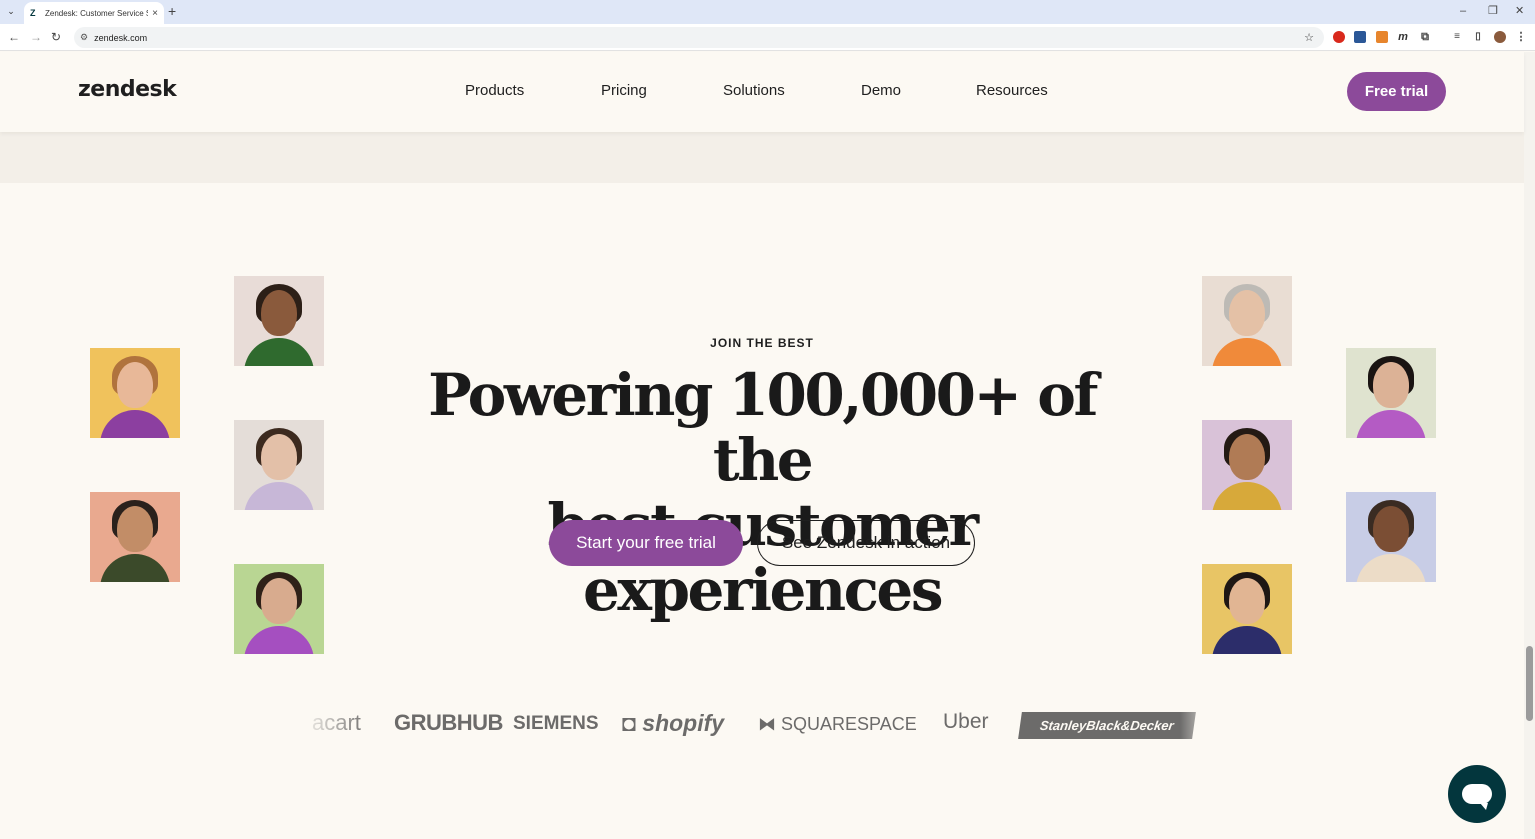 This screenshot has height=839, width=1535. What do you see at coordinates (1493, 11) in the screenshot?
I see `restore-button: ❐` at bounding box center [1493, 11].